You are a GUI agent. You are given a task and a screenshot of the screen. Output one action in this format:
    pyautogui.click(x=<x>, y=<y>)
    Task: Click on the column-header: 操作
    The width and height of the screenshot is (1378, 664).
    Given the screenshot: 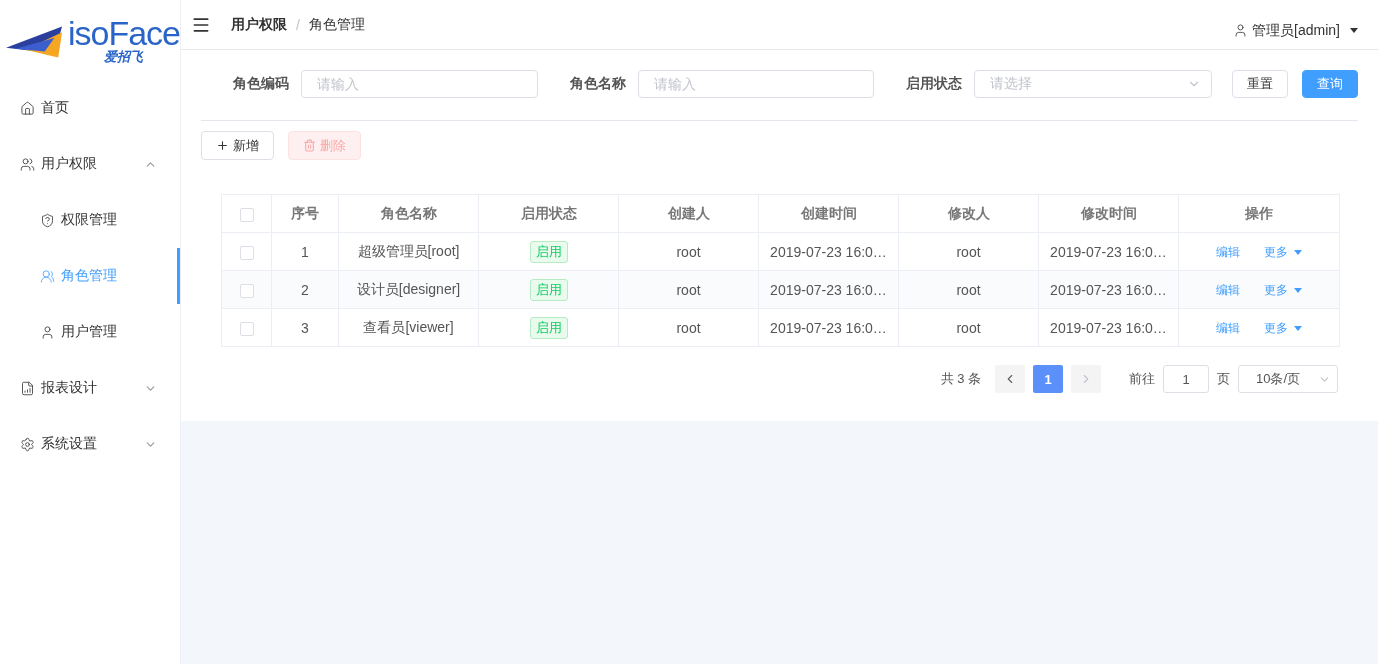 What is the action you would take?
    pyautogui.click(x=1259, y=213)
    